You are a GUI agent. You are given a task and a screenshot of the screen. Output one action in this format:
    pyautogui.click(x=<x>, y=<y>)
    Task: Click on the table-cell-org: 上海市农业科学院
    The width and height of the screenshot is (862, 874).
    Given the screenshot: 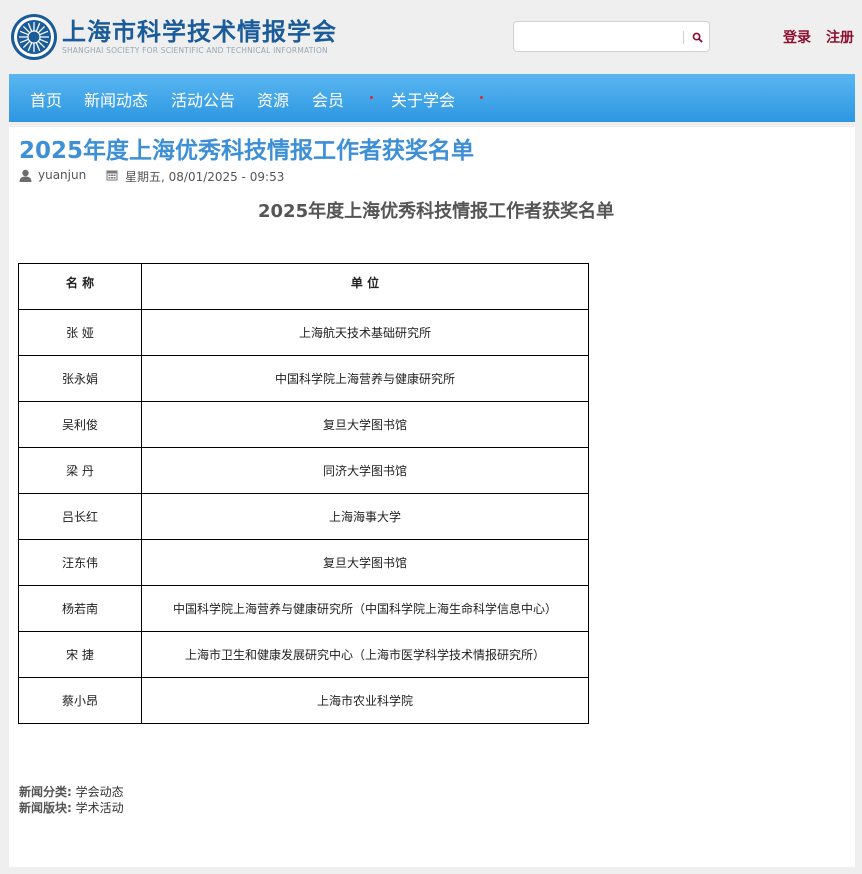 What is the action you would take?
    pyautogui.click(x=365, y=700)
    